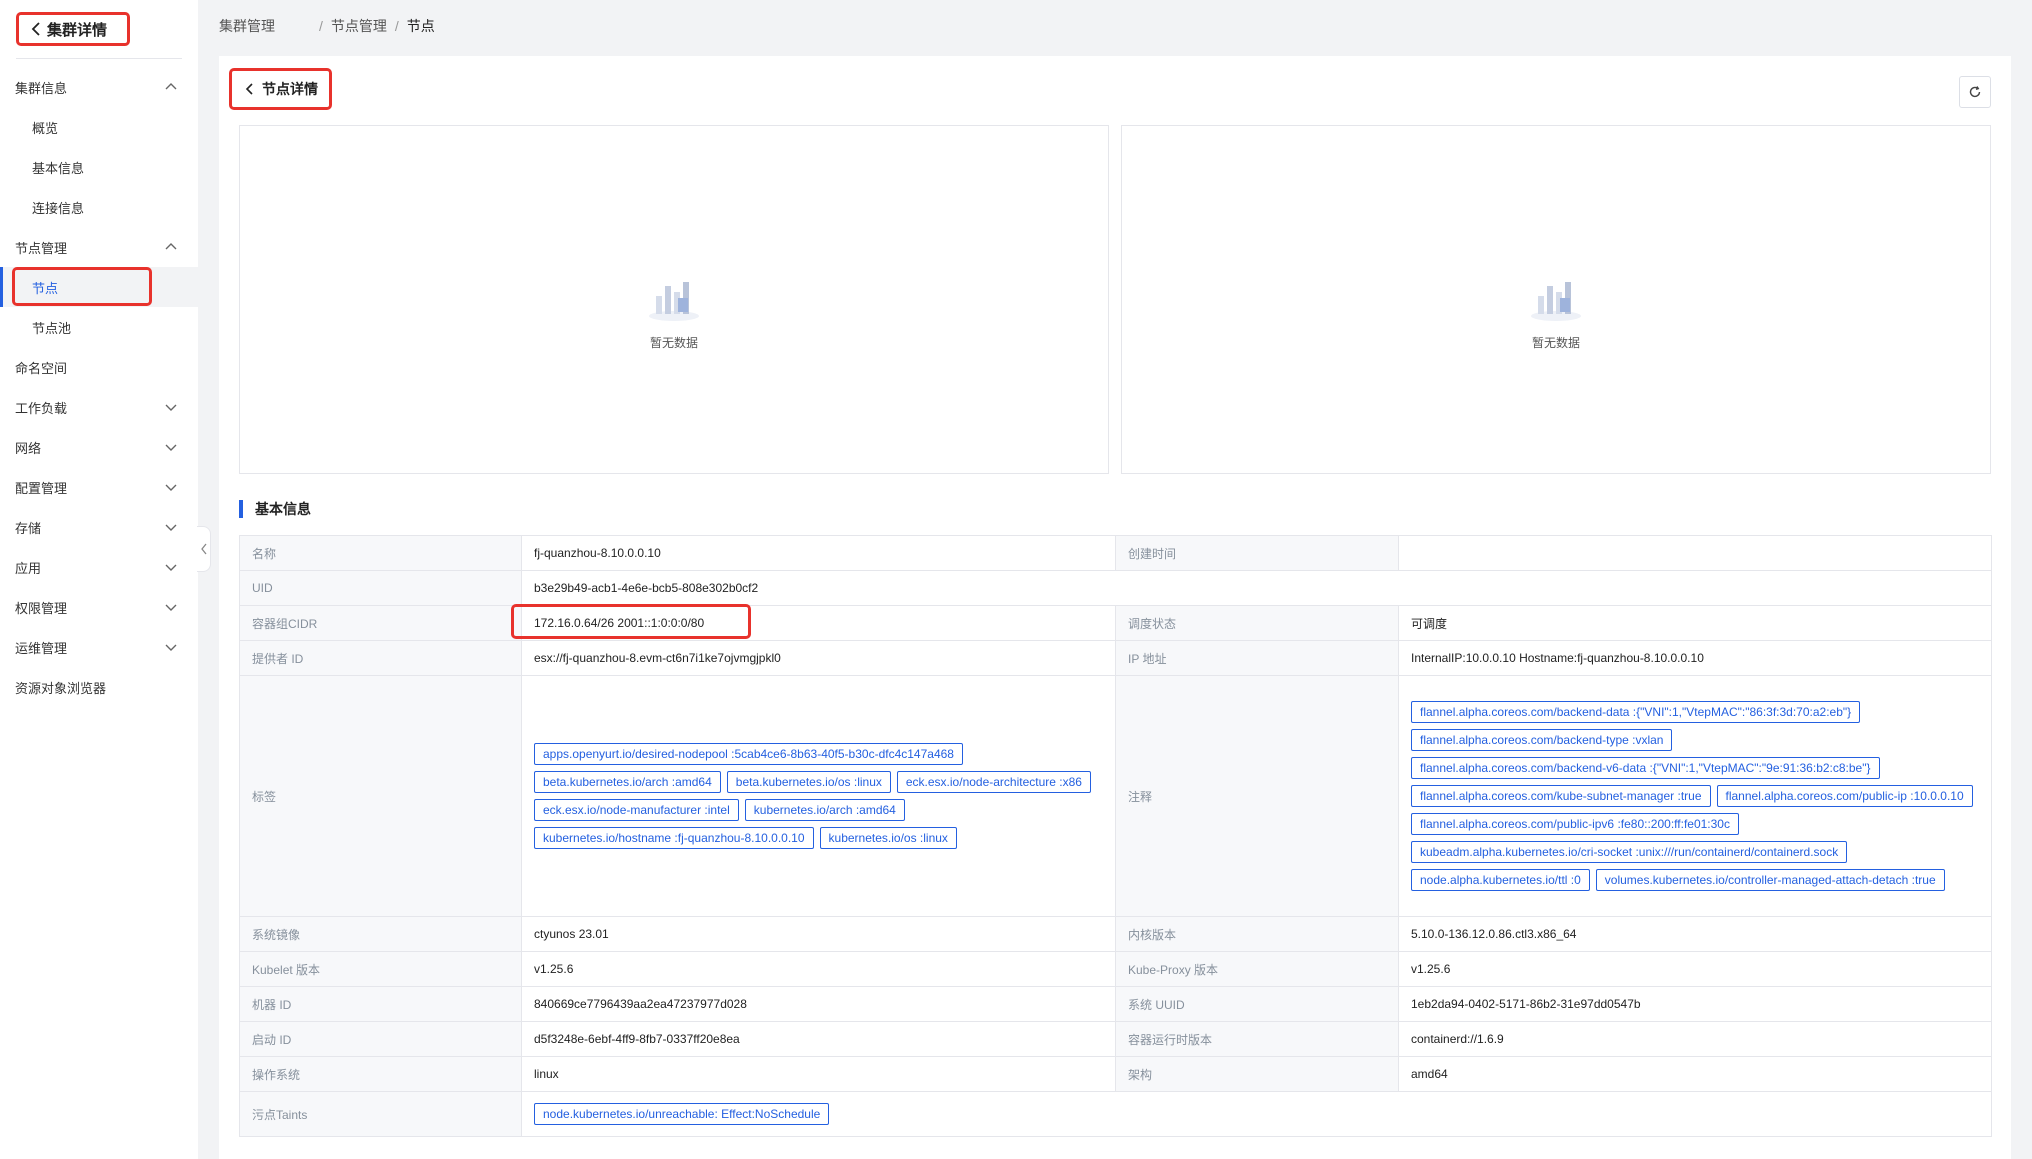  I want to click on cluster-detail-back-button: 集群详情, so click(73, 29).